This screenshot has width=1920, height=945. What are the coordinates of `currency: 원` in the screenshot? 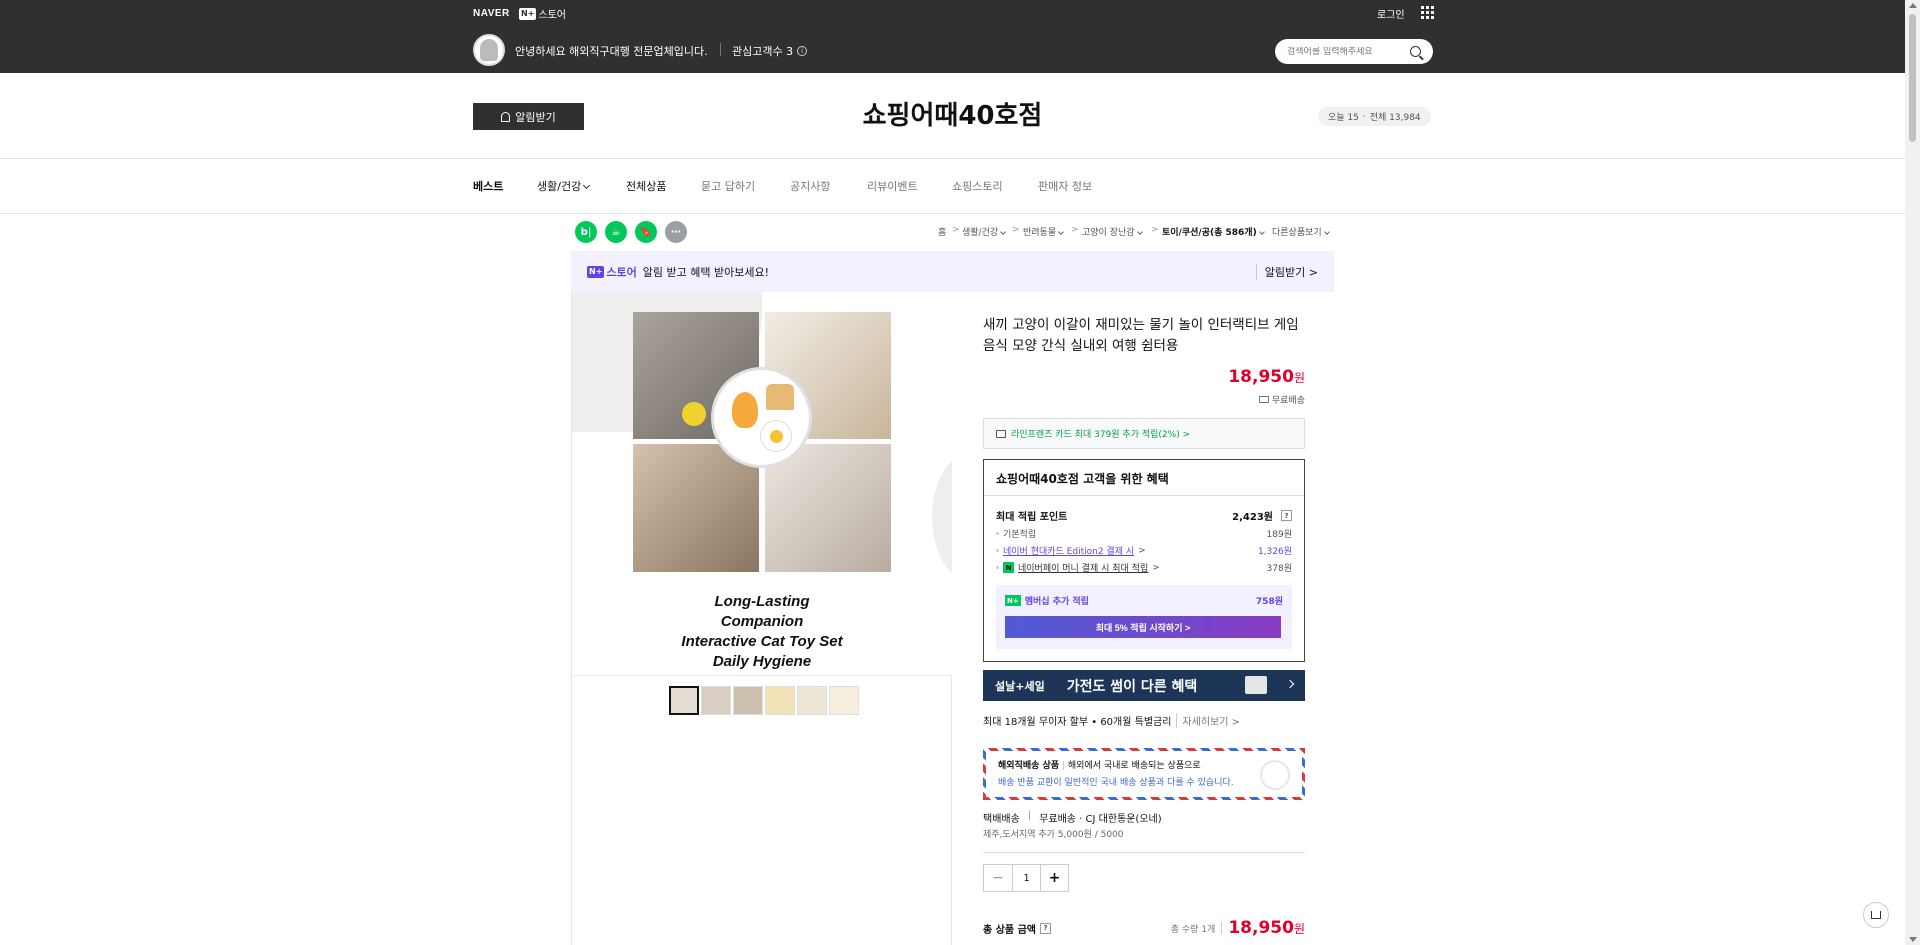 It's located at (1299, 378).